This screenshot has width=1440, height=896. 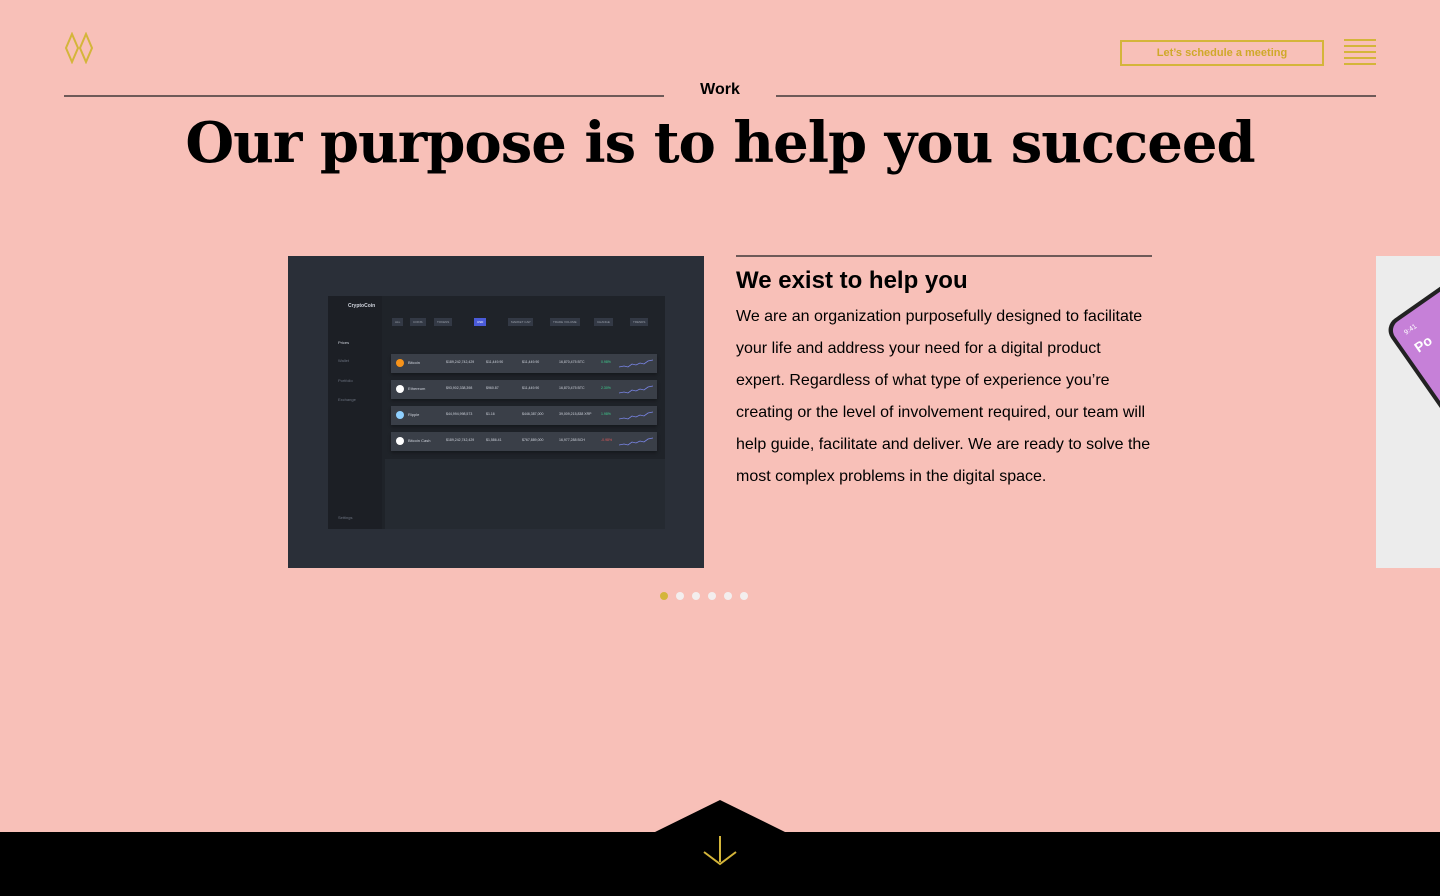 What do you see at coordinates (364, 96) in the screenshot?
I see `section-divider-left` at bounding box center [364, 96].